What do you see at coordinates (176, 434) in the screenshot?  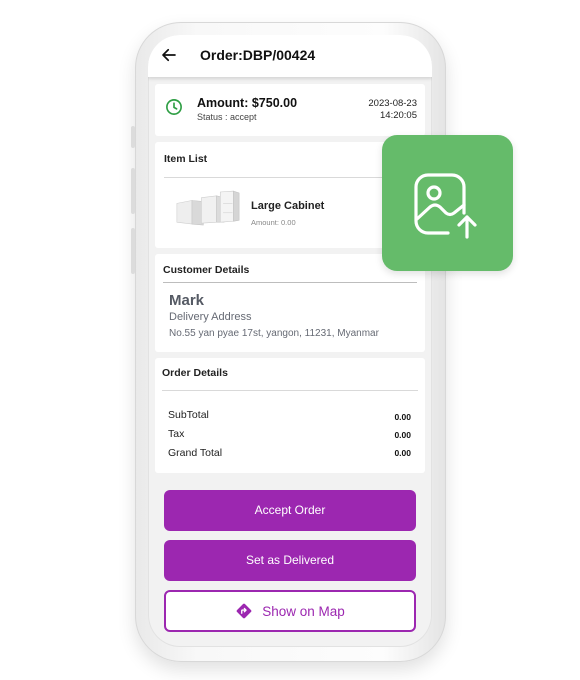 I see `tax-label: Tax` at bounding box center [176, 434].